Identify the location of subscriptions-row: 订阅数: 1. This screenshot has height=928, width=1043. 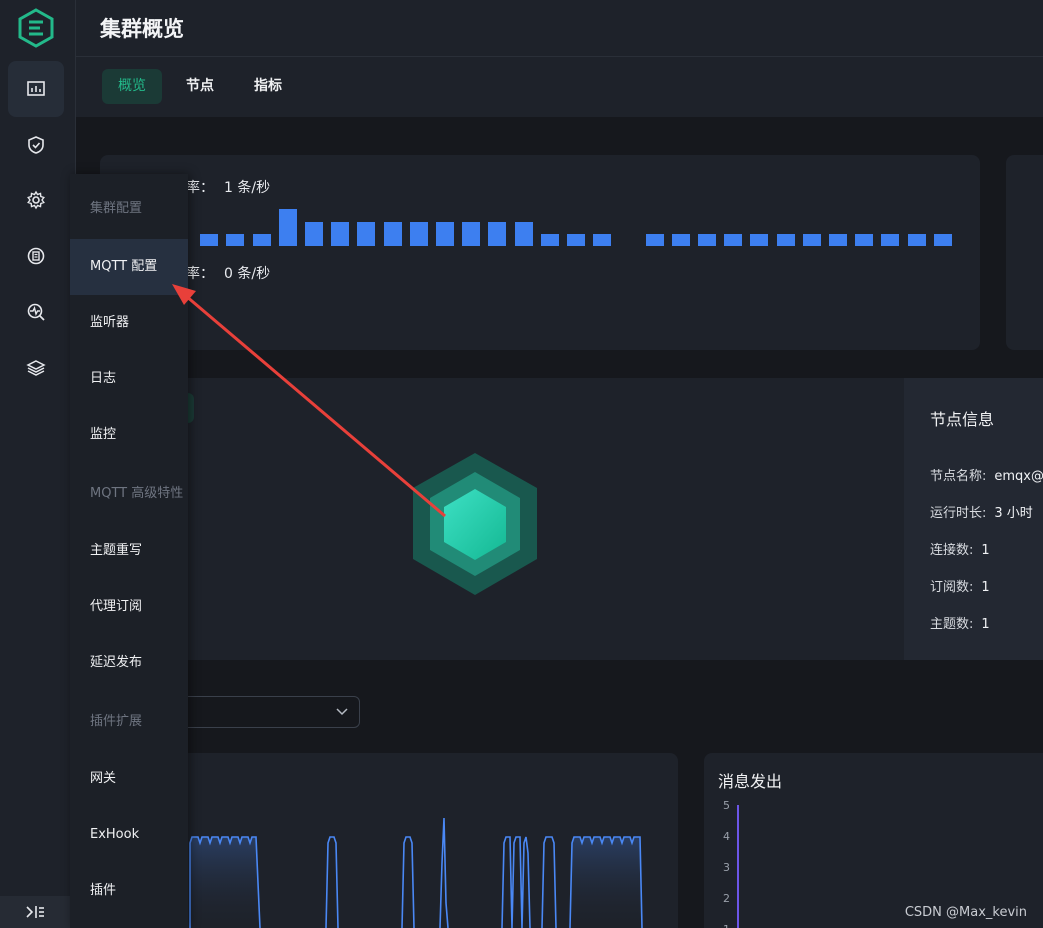
(960, 585).